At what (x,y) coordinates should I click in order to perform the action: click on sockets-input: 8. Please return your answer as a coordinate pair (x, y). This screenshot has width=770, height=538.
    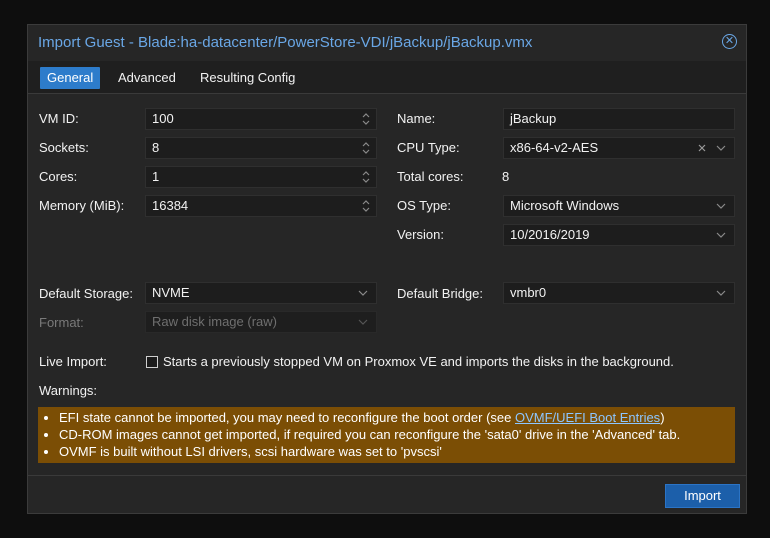
    Looking at the image, I should click on (261, 148).